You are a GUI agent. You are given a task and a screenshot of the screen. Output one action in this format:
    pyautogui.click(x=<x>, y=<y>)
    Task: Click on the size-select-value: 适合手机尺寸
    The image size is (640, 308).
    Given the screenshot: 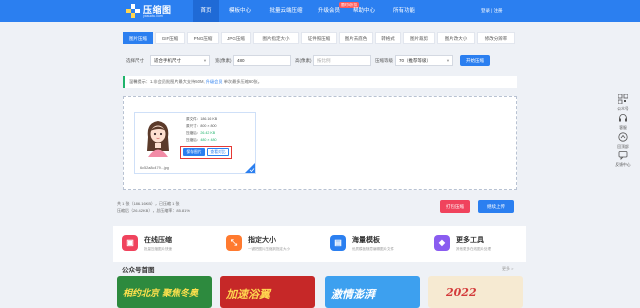 What is the action you would take?
    pyautogui.click(x=167, y=60)
    